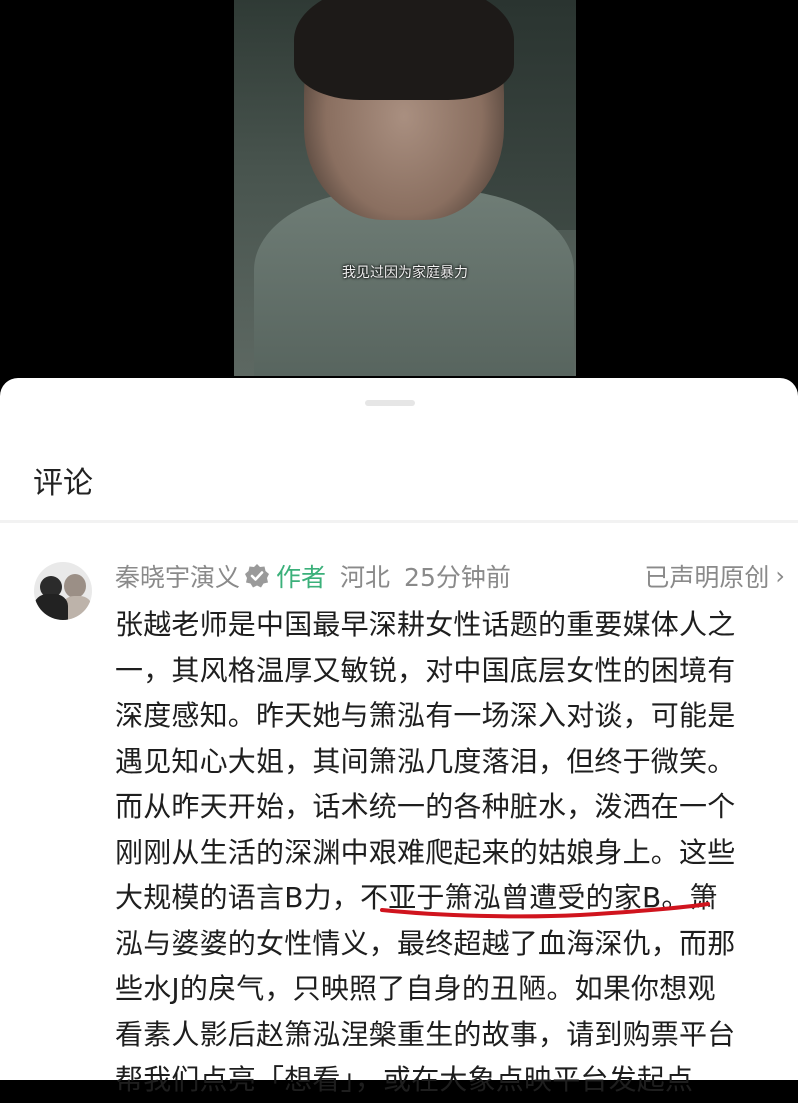 This screenshot has height=1103, width=798. Describe the element at coordinates (63, 591) in the screenshot. I see `avatar` at that location.